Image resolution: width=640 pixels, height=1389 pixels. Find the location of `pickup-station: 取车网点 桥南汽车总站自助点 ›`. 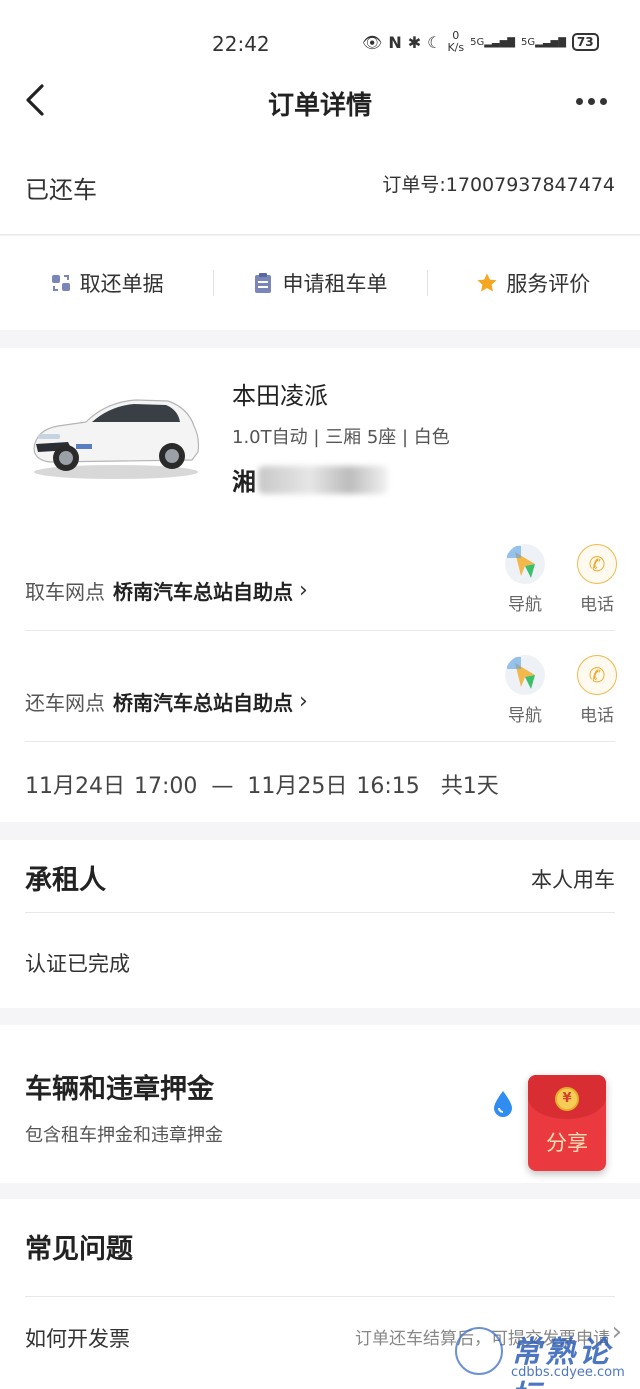

pickup-station: 取车网点 桥南汽车总站自助点 › is located at coordinates (166, 590).